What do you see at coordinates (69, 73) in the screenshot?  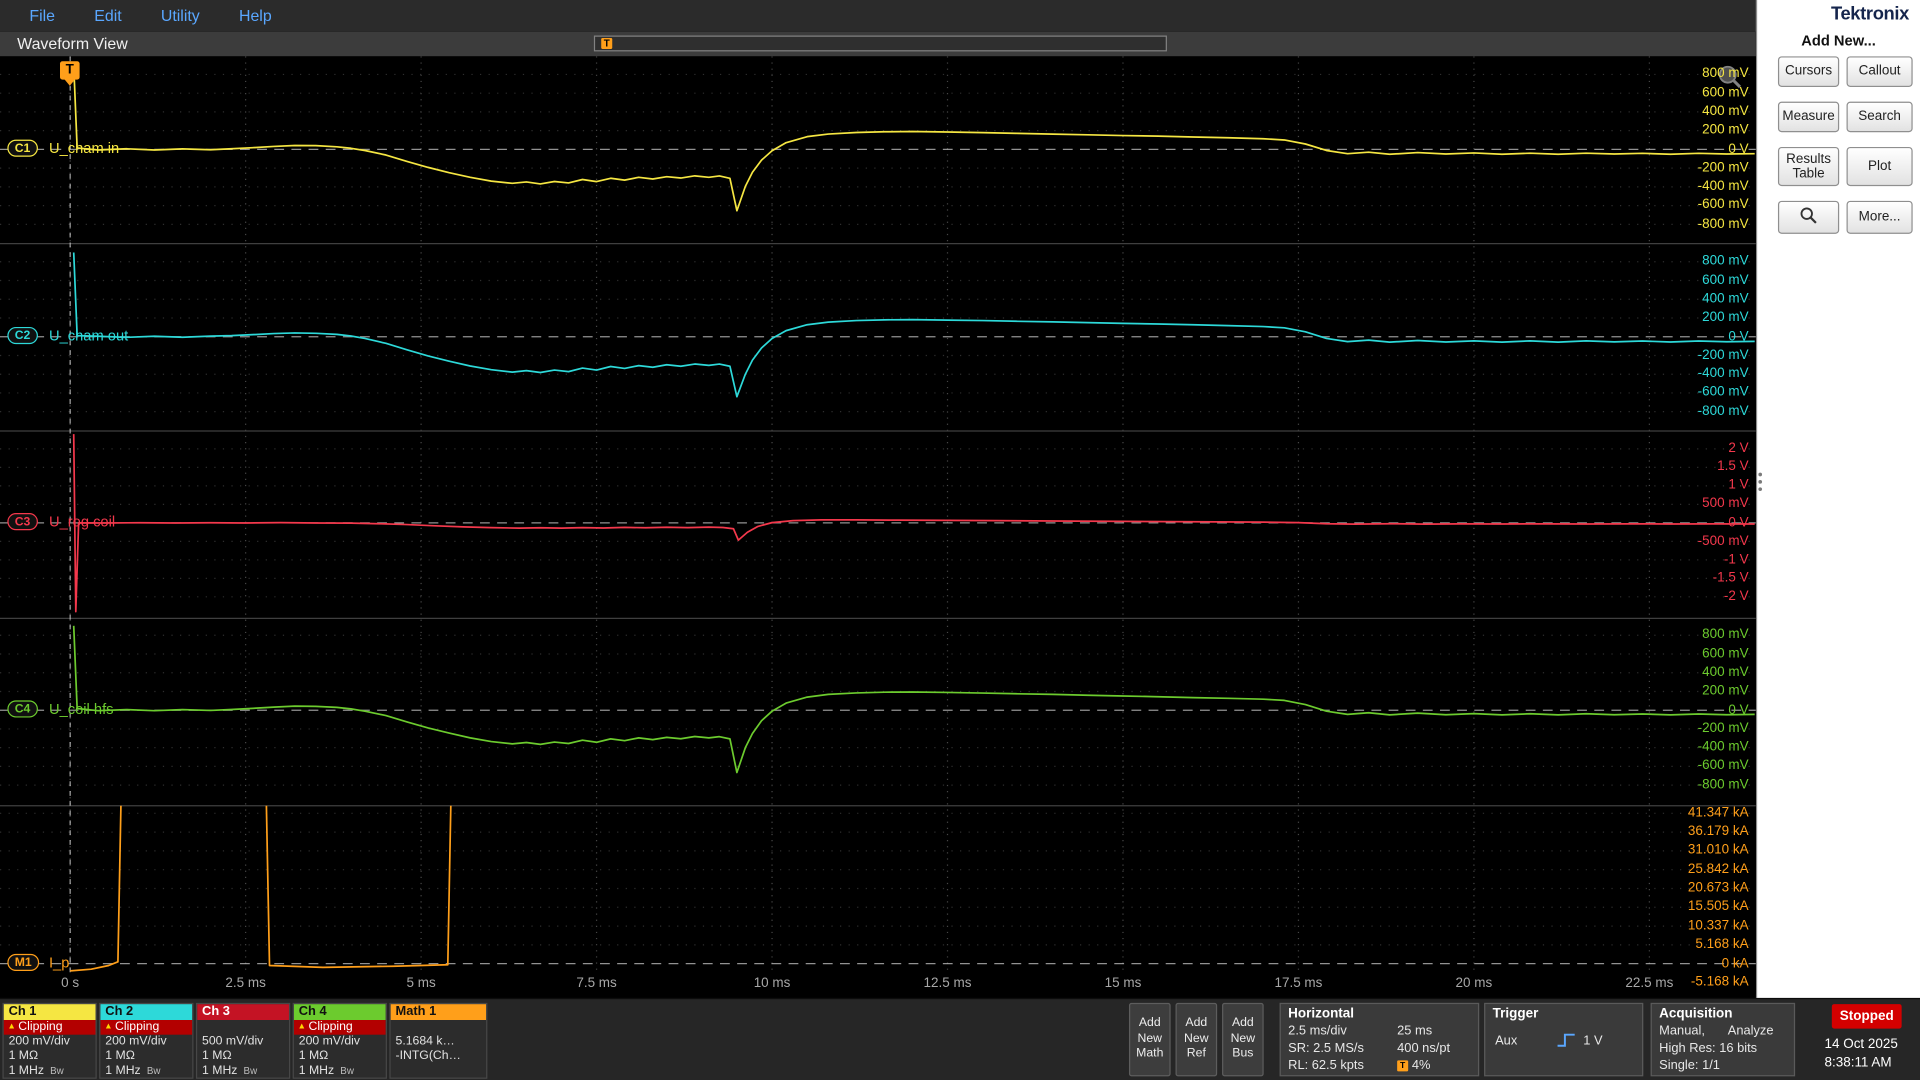 I see `trigger-flag-icon: T` at bounding box center [69, 73].